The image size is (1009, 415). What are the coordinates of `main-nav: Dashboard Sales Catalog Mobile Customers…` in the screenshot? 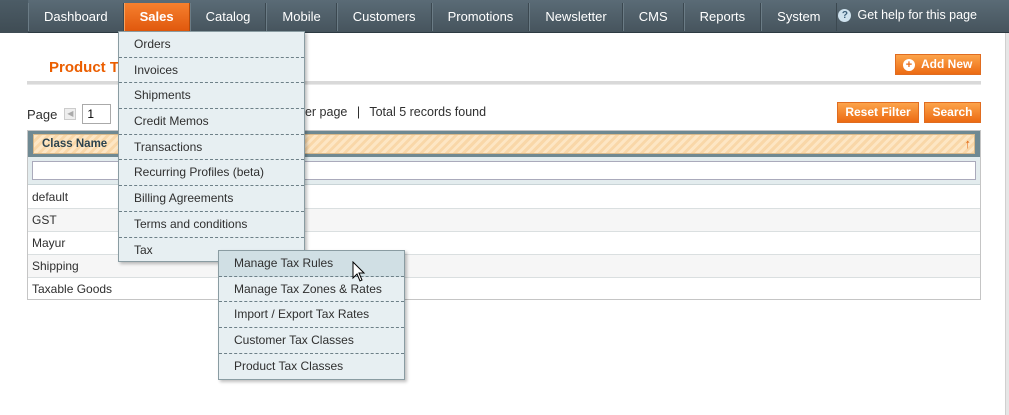 It's located at (432, 17).